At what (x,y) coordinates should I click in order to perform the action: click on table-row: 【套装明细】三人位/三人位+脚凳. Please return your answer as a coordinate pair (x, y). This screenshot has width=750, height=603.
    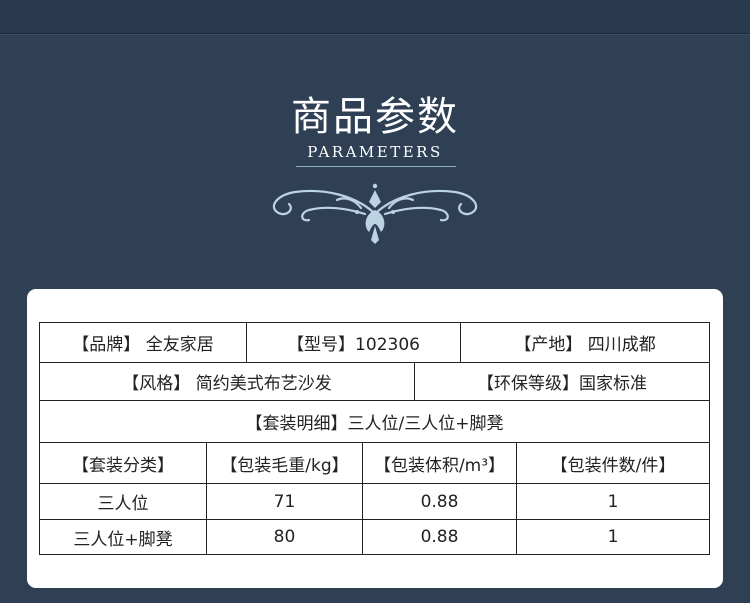
    Looking at the image, I should click on (374, 421).